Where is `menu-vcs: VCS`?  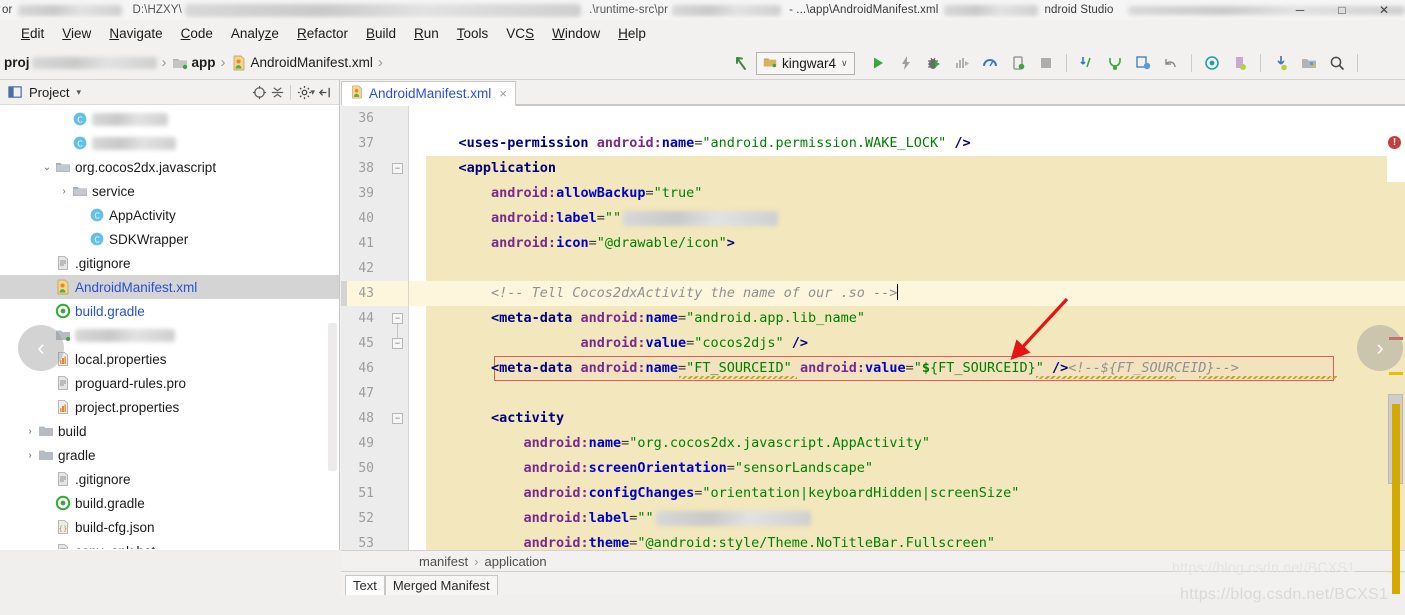 menu-vcs: VCS is located at coordinates (520, 33).